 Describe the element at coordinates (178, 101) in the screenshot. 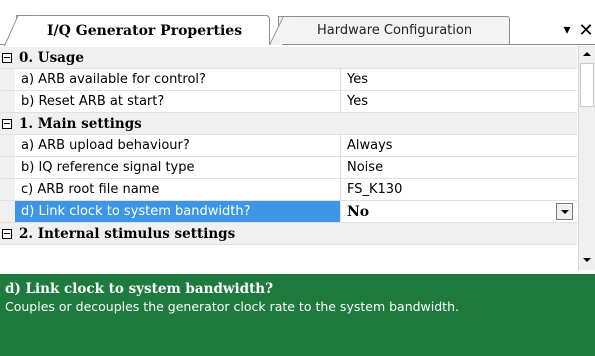

I see `property-name: b) Reset ARB at start?` at that location.